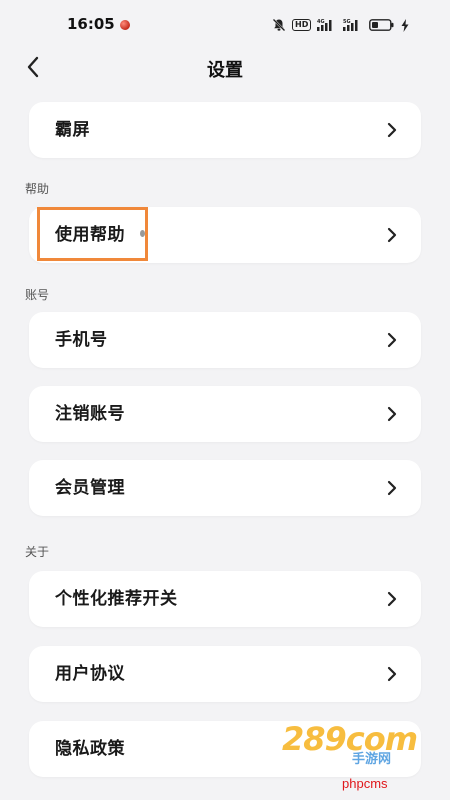 Image resolution: width=450 pixels, height=800 pixels. What do you see at coordinates (72, 130) in the screenshot?
I see `menu-item-label: 霸屏` at bounding box center [72, 130].